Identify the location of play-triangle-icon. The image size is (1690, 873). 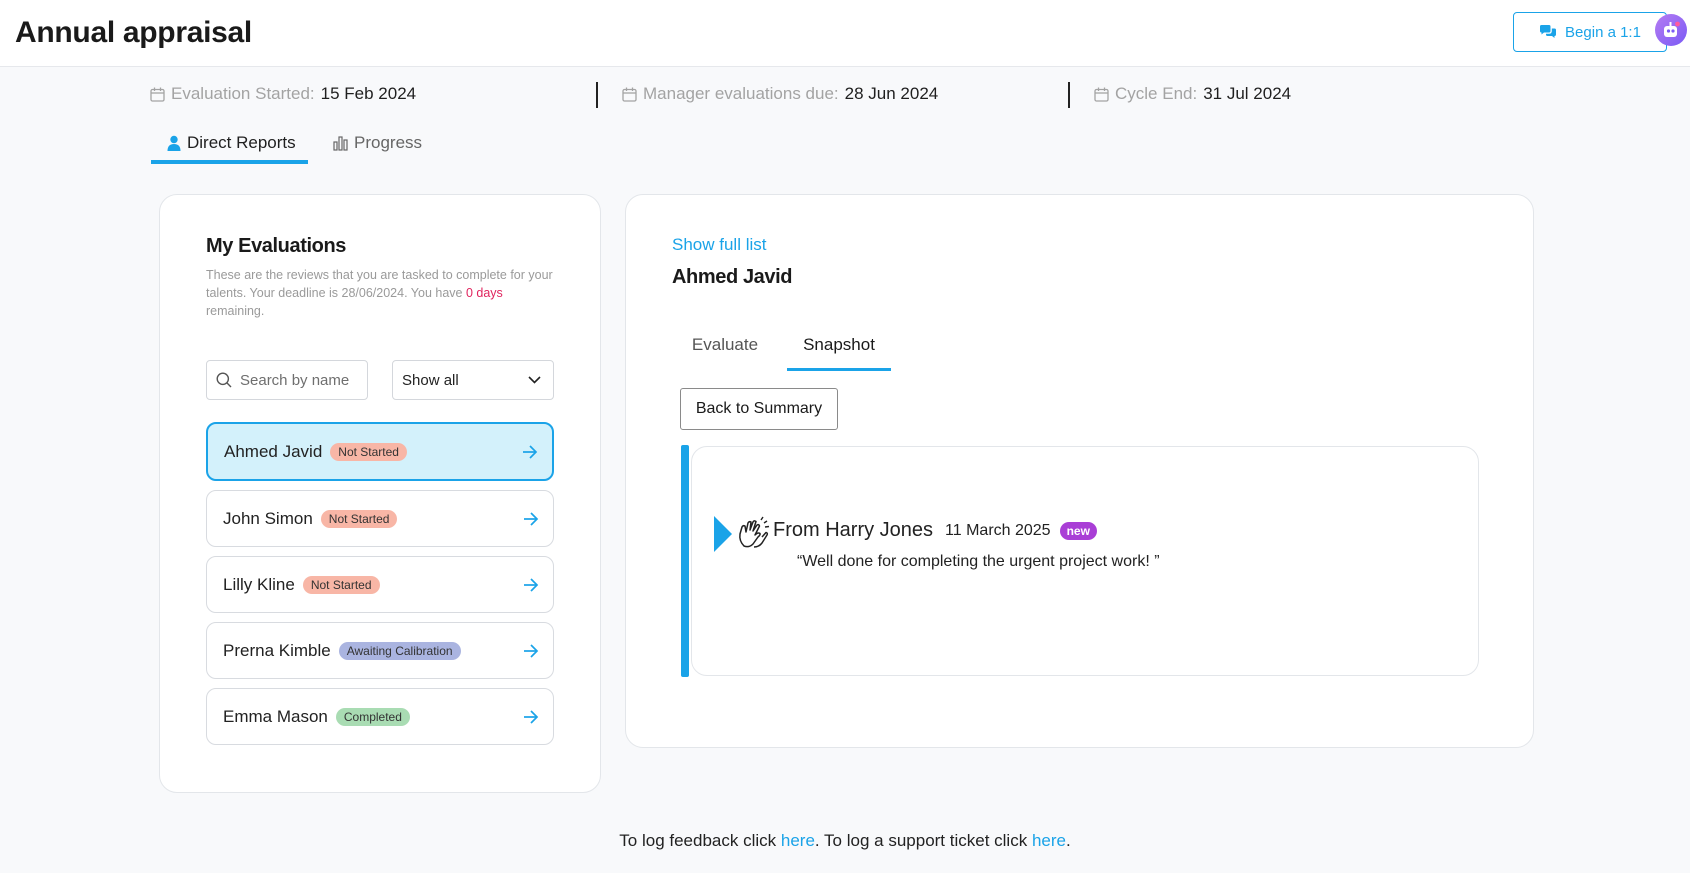
(723, 534).